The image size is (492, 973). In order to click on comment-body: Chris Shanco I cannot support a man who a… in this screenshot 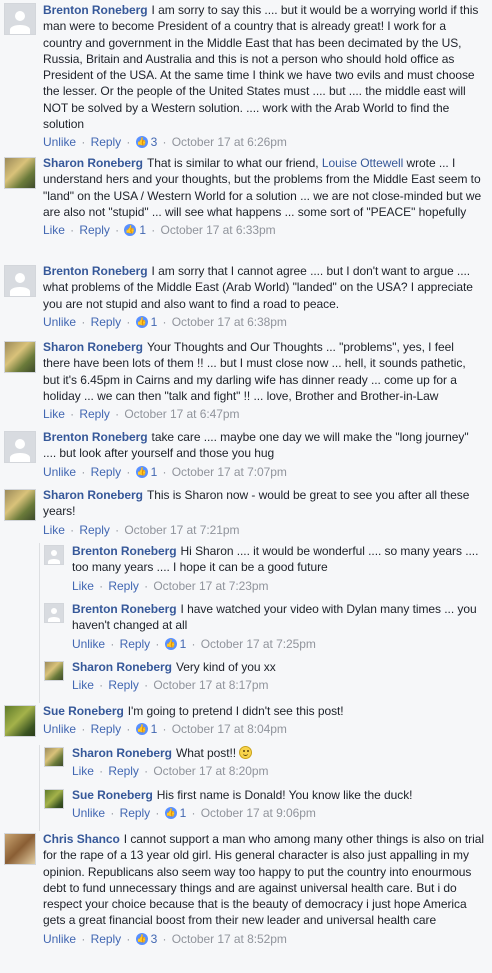, I will do `click(263, 889)`.